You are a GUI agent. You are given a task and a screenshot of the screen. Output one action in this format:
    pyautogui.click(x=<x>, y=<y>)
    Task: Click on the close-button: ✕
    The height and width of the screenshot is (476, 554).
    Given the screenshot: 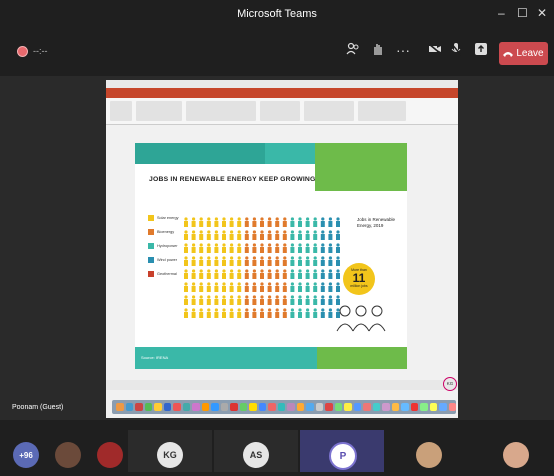 What is the action you would take?
    pyautogui.click(x=542, y=13)
    